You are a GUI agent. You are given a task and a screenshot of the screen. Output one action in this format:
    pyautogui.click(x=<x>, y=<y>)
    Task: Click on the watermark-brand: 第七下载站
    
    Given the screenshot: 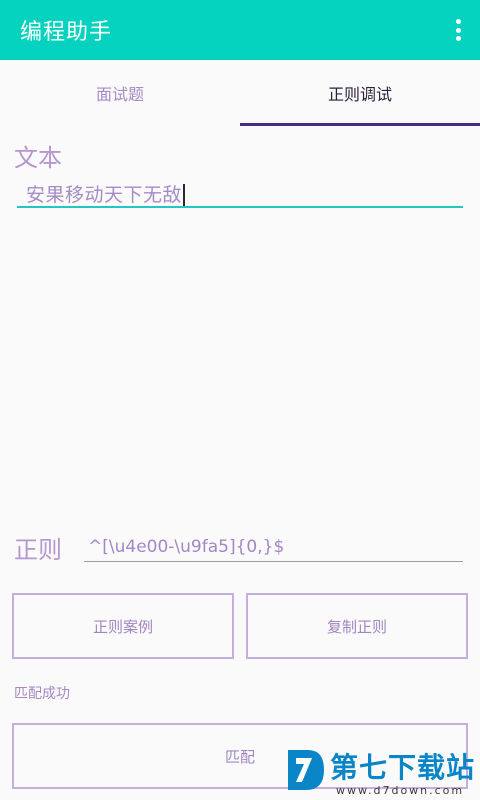 What is the action you would take?
    pyautogui.click(x=403, y=767)
    